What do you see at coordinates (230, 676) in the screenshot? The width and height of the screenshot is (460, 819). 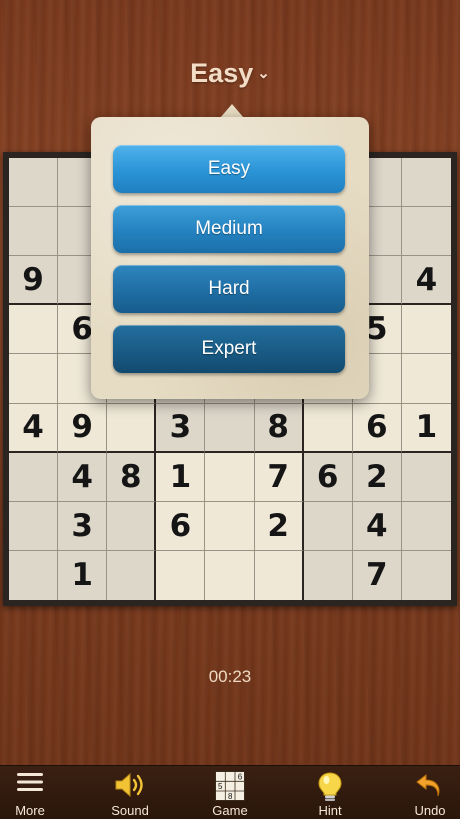 I see `game-timer: 00:23` at bounding box center [230, 676].